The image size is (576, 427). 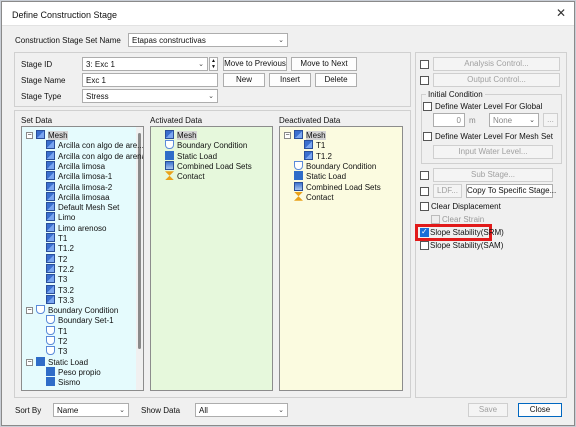 What do you see at coordinates (37, 64) in the screenshot?
I see `stage-id-label: Stage ID` at bounding box center [37, 64].